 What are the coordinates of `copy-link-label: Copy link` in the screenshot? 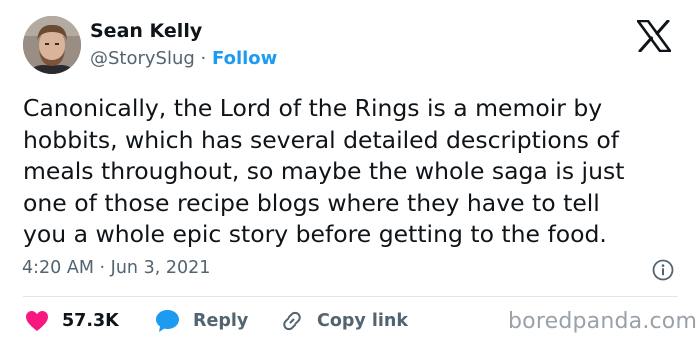 It's located at (362, 321).